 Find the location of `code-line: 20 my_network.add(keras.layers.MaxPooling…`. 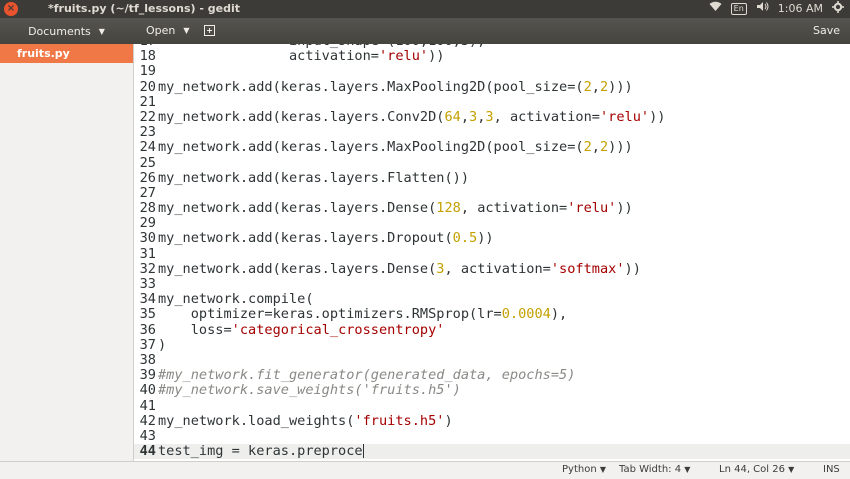

code-line: 20 my_network.add(keras.layers.MaxPooling… is located at coordinates (492, 86).